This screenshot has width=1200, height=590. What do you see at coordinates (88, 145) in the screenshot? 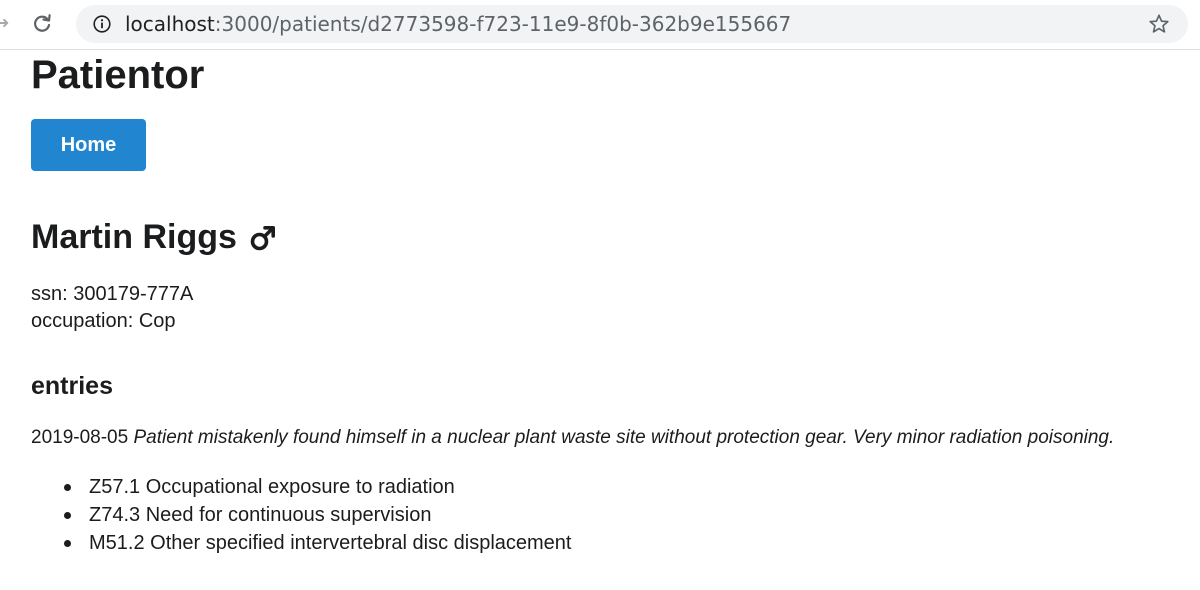
I see `home-button: Home` at bounding box center [88, 145].